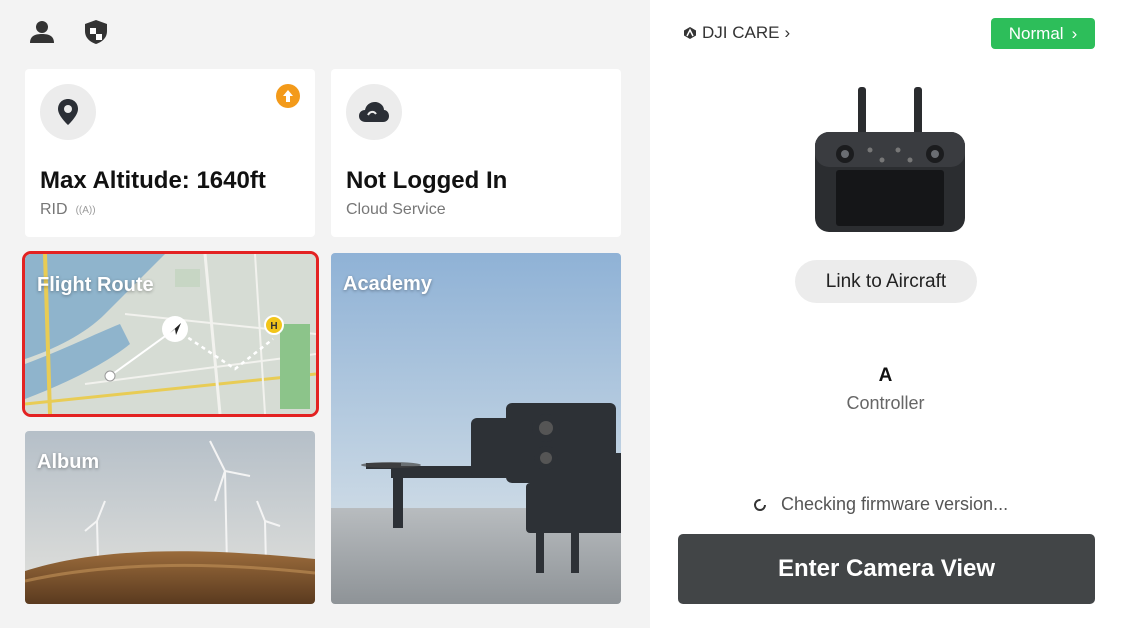  What do you see at coordinates (1036, 33) in the screenshot?
I see `status-normal-label: Normal` at bounding box center [1036, 33].